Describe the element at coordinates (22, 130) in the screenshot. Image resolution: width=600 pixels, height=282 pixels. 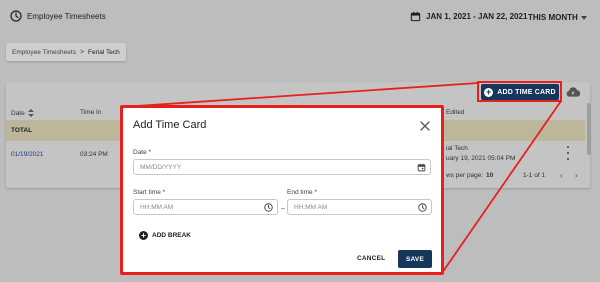
I see `total-label: TOTAL` at that location.